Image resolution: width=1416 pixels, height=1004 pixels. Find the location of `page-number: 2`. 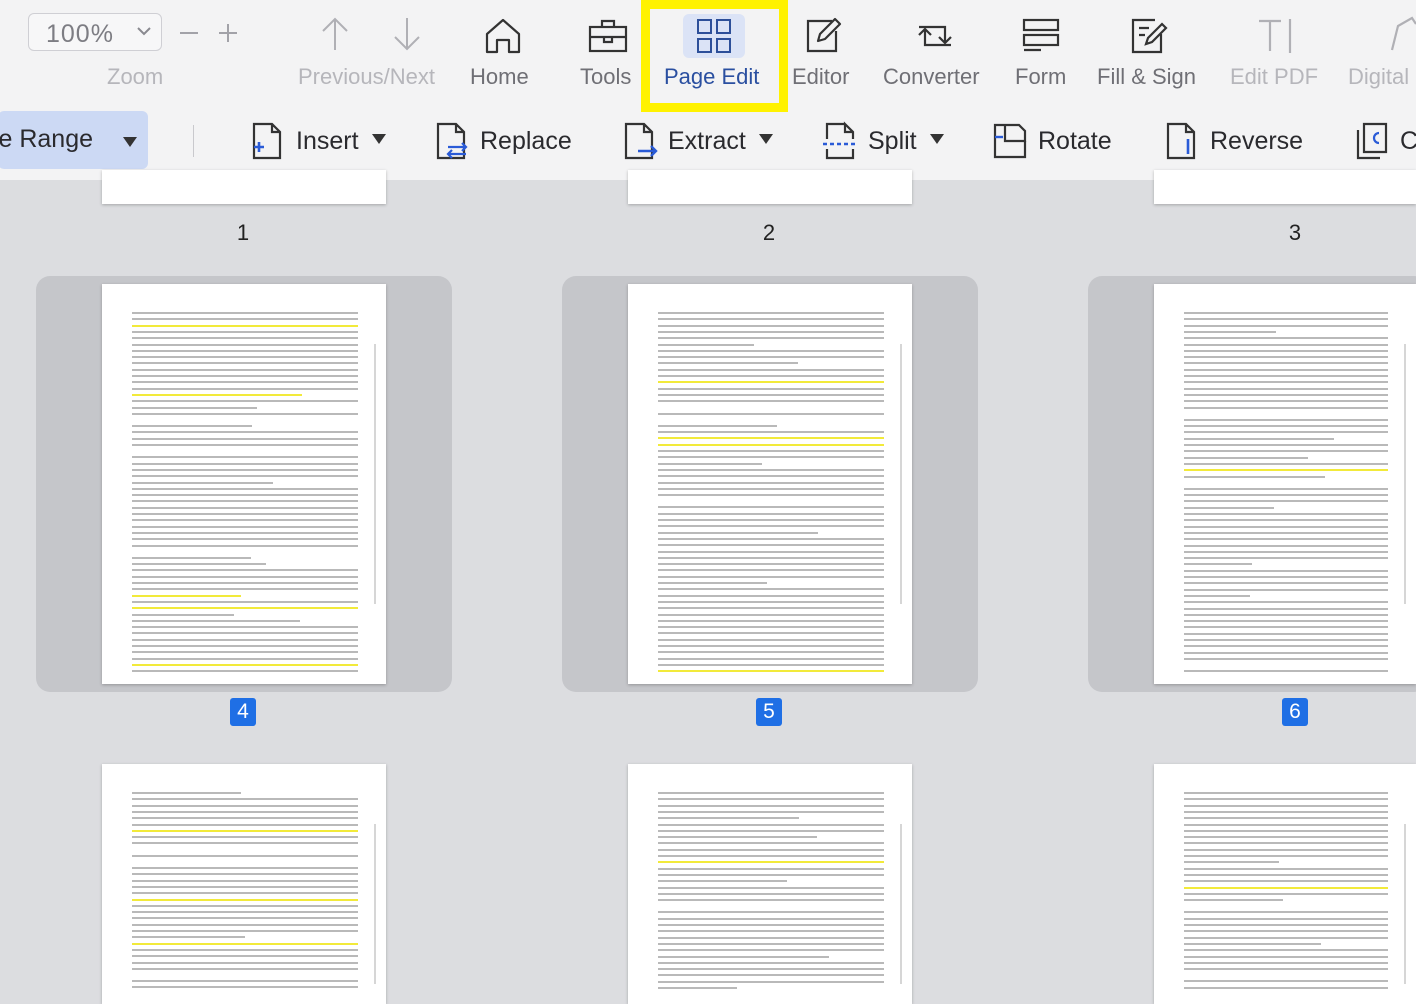

page-number: 2 is located at coordinates (769, 232).